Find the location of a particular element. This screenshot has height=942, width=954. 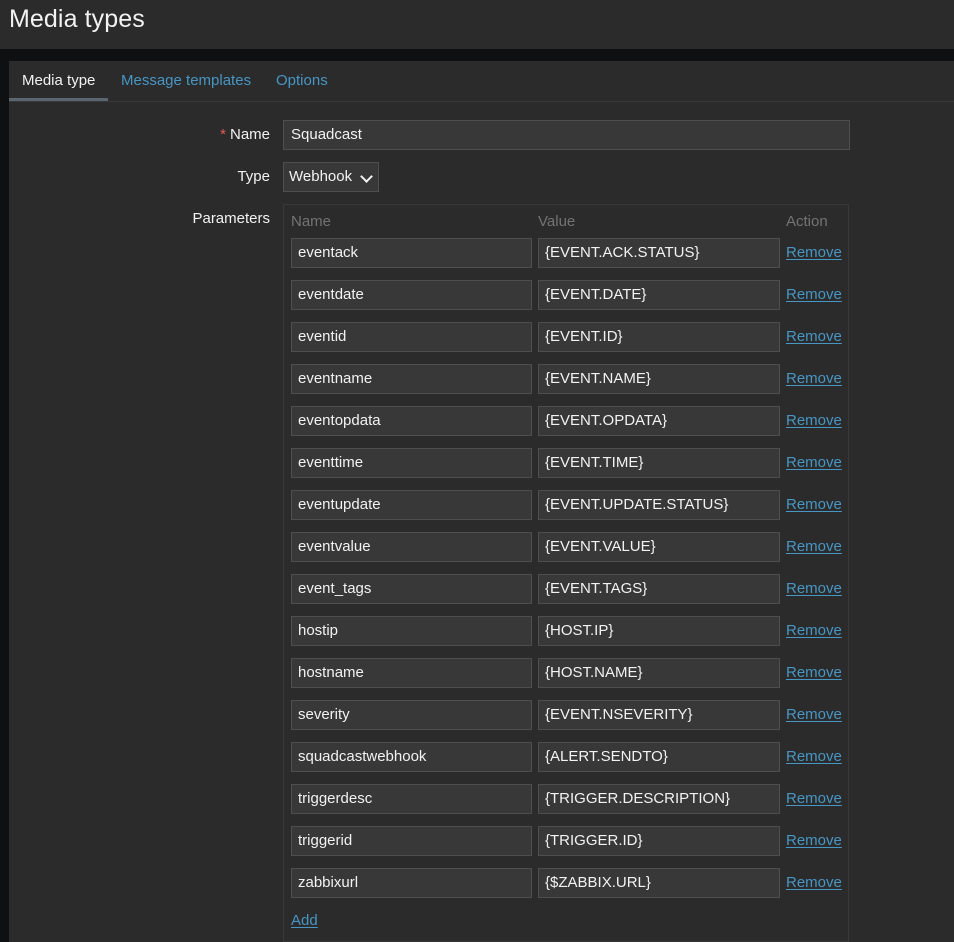

type-select: Webhook is located at coordinates (331, 177).